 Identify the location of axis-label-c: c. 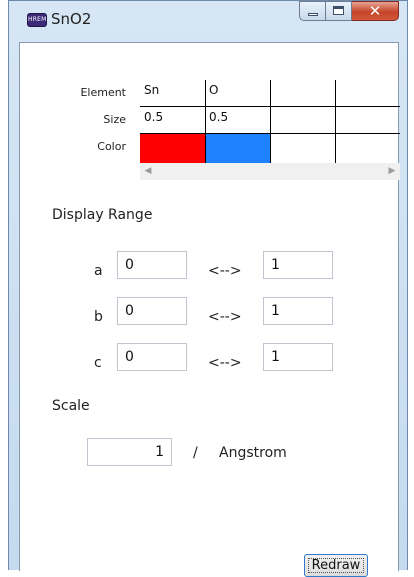
(98, 363).